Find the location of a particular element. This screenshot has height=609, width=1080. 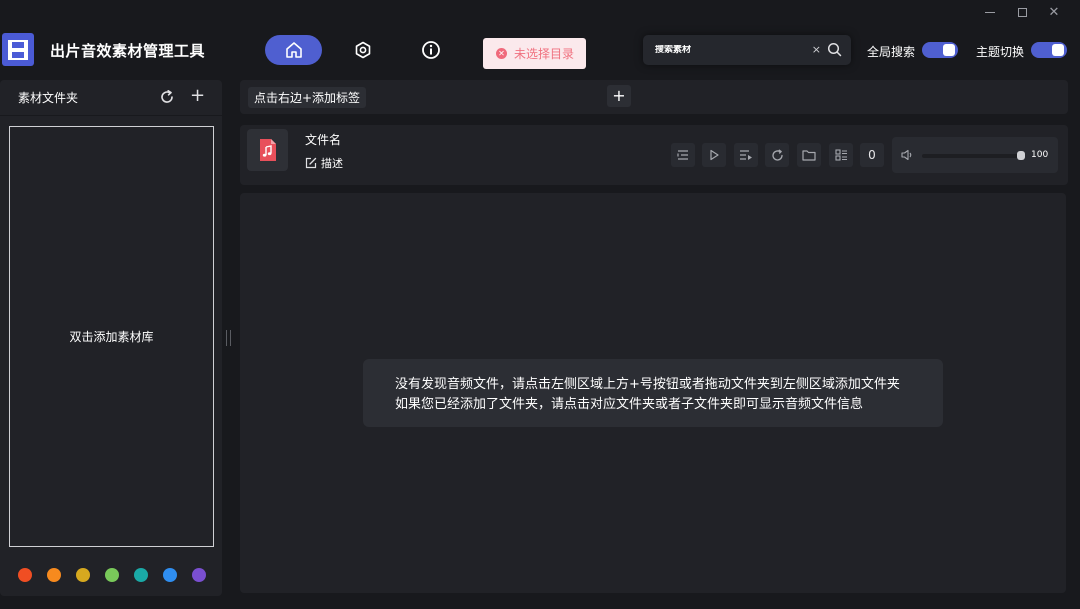

no-directory-toast: ✕ 未选择目录 is located at coordinates (534, 53).